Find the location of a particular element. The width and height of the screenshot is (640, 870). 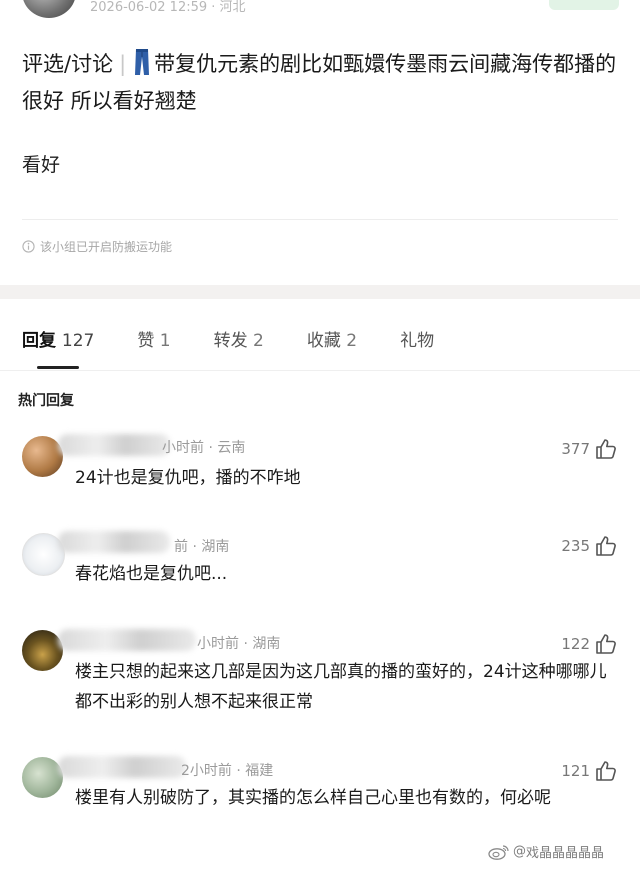

tab-favorites-label: 收藏 is located at coordinates (323, 341).